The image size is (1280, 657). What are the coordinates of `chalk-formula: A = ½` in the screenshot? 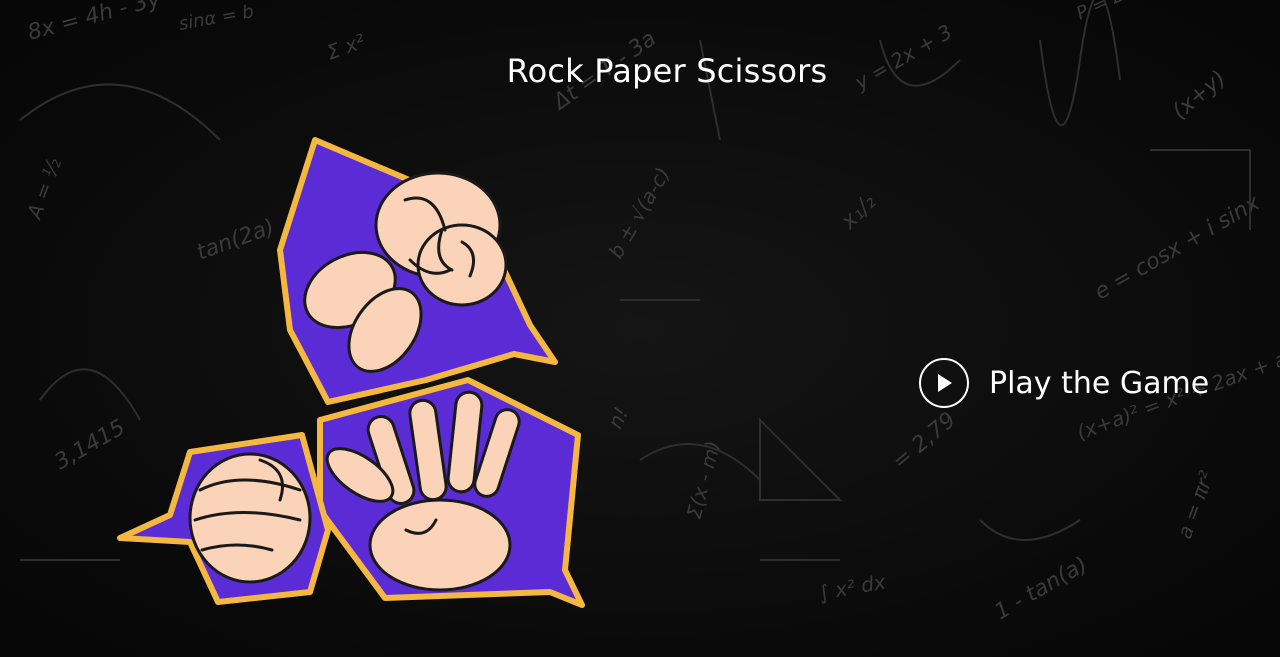 It's located at (43, 188).